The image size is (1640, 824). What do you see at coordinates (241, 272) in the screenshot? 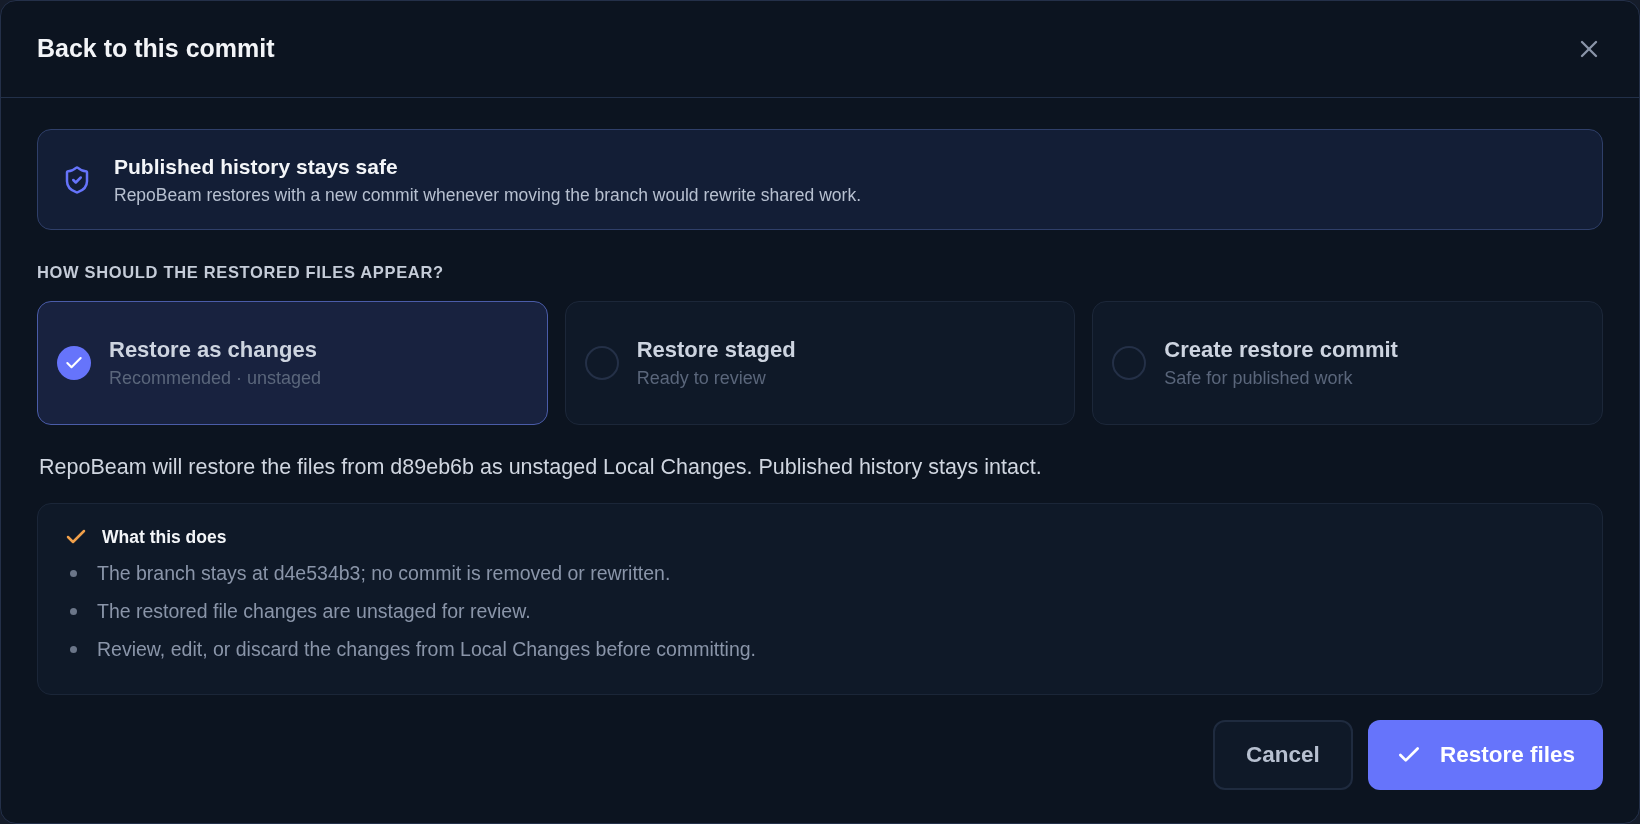
I see `section-label: HOW SHOULD THE RESTORED FILES APPEAR?` at bounding box center [241, 272].